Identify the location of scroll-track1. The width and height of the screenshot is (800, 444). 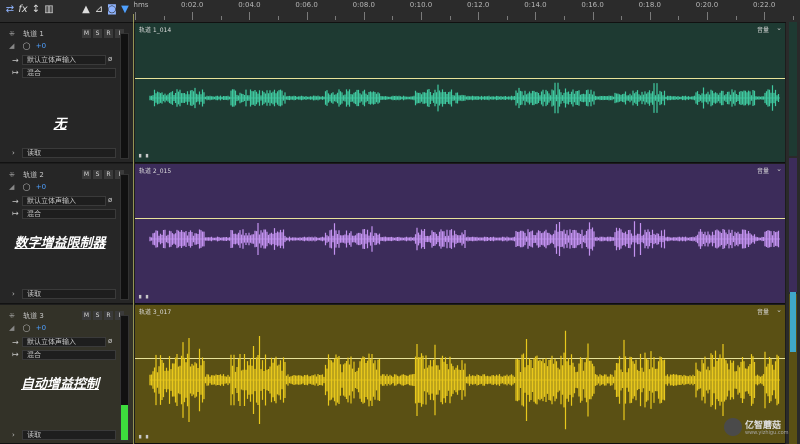
(793, 89).